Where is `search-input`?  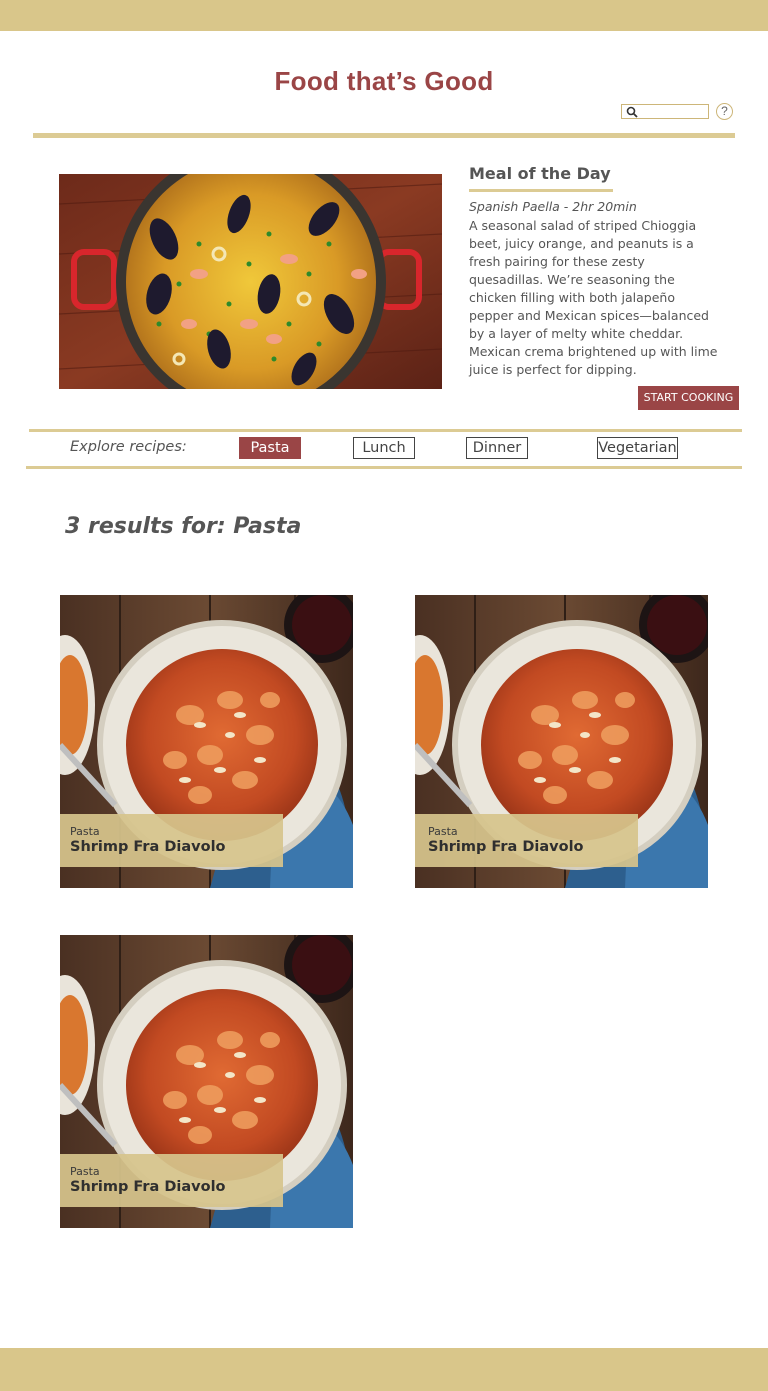
search-input is located at coordinates (665, 111).